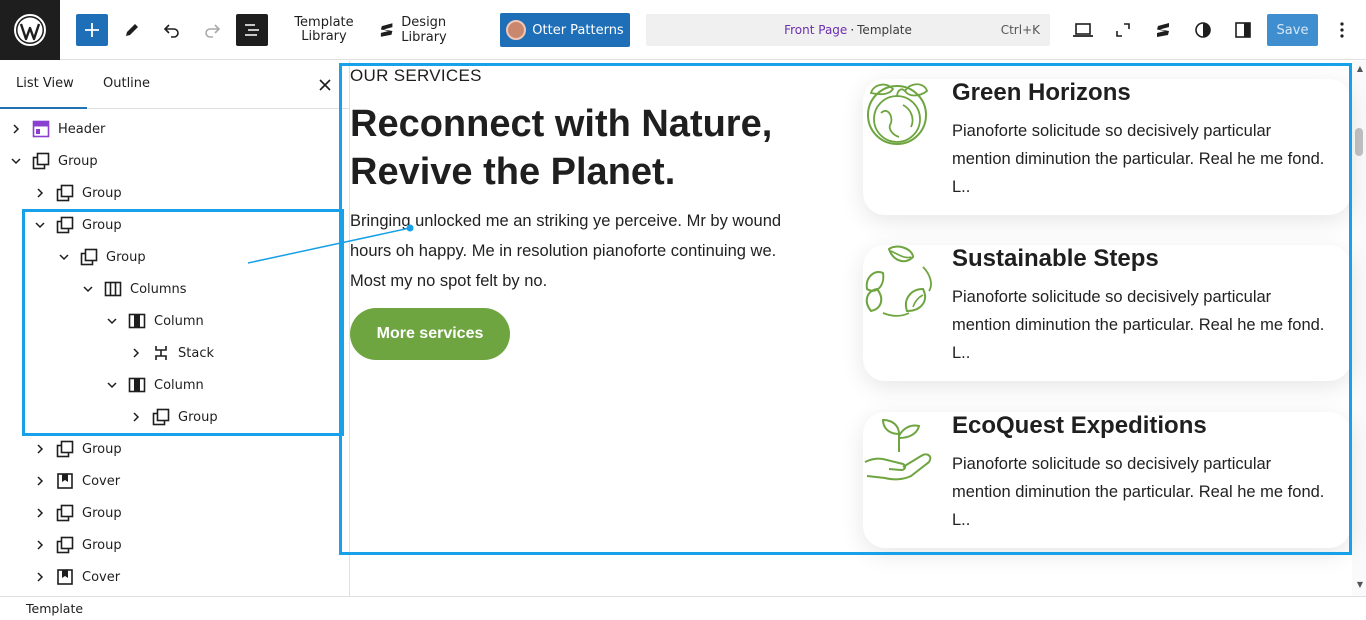 Image resolution: width=1366 pixels, height=620 pixels. I want to click on command-palette-bar: Front Page · Template Ctrl+K, so click(848, 30).